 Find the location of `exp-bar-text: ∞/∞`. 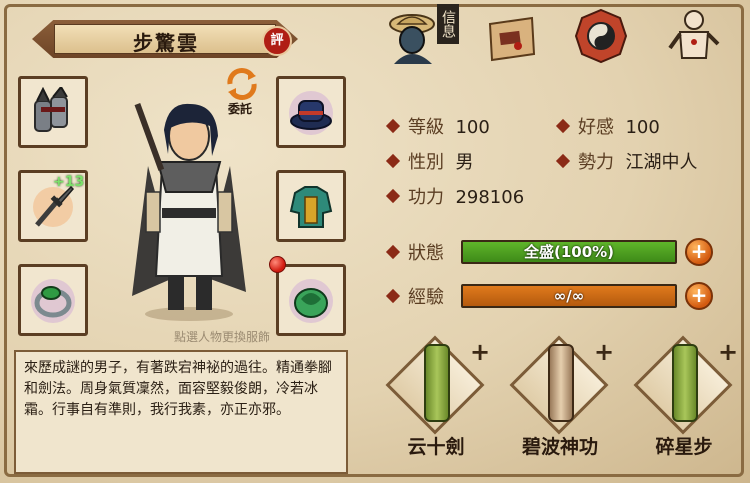

exp-bar-text: ∞/∞ is located at coordinates (569, 296).